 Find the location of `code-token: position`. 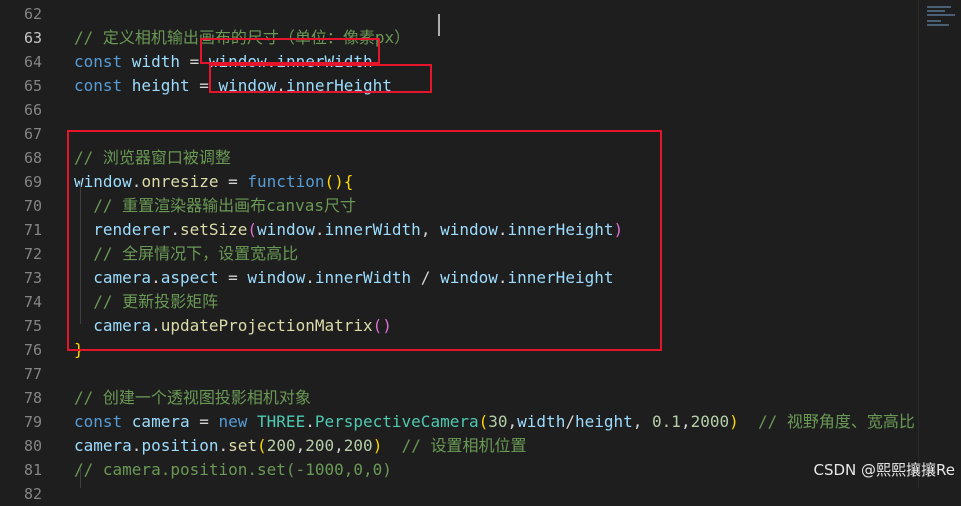

code-token: position is located at coordinates (180, 445).